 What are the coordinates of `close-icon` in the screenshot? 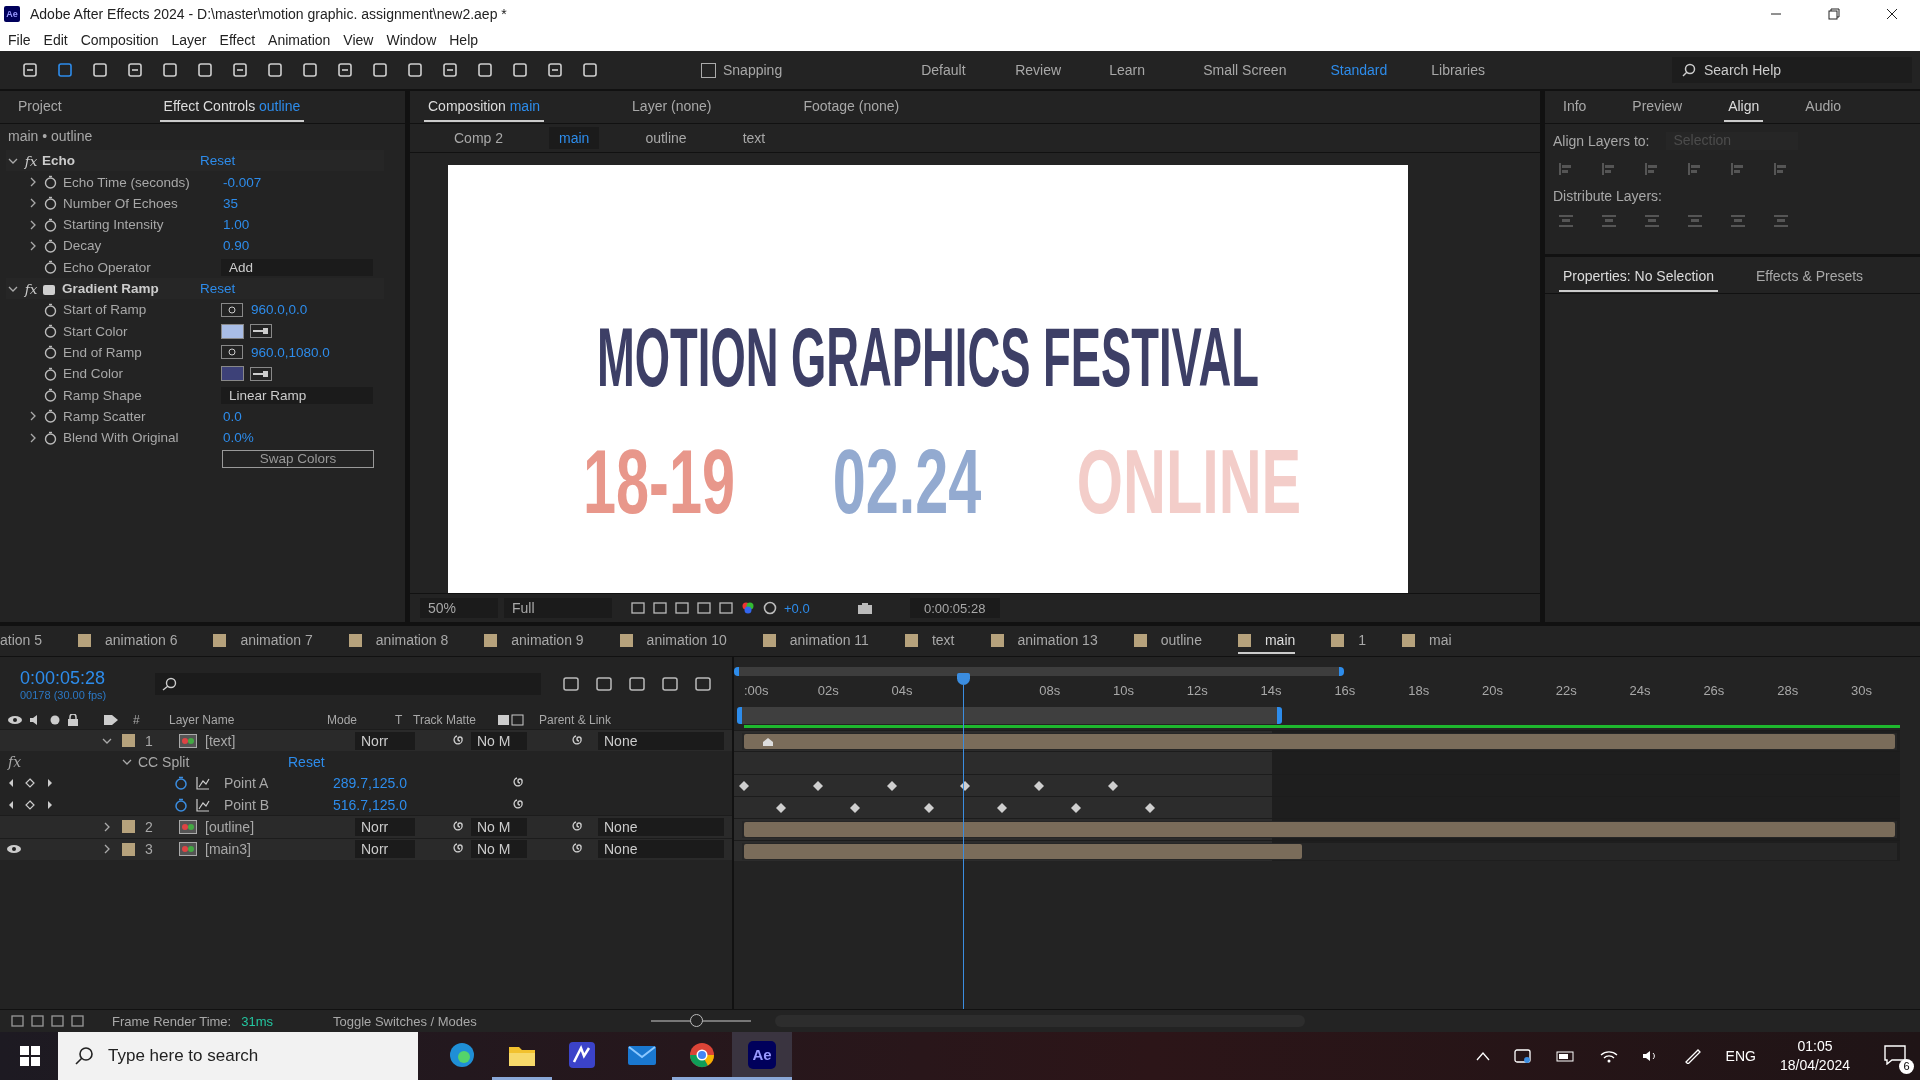 It's located at (1892, 13).